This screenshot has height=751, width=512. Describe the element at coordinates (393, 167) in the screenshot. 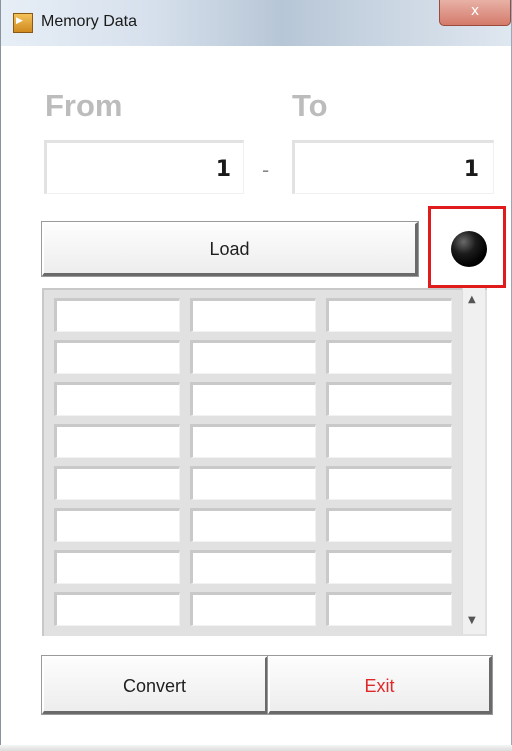

I see `to-input: 1` at that location.